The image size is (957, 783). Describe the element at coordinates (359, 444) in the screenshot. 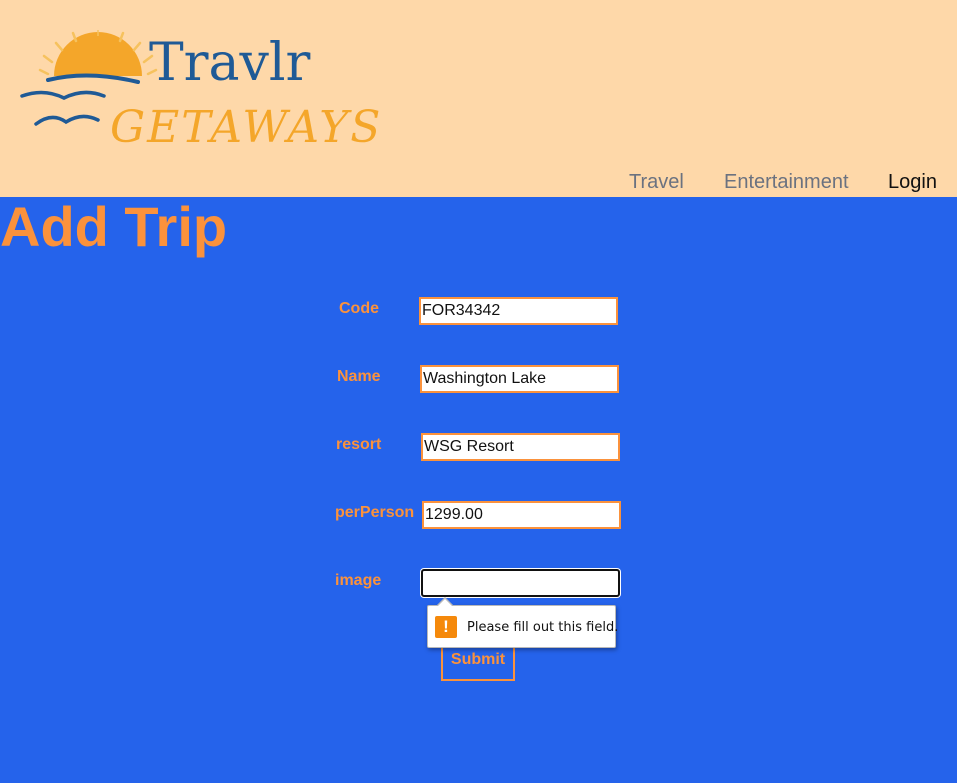

I see `resort-label: resort` at that location.